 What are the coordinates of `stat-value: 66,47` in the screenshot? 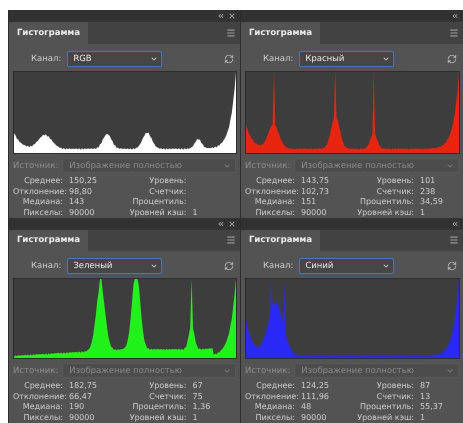 It's located at (81, 397).